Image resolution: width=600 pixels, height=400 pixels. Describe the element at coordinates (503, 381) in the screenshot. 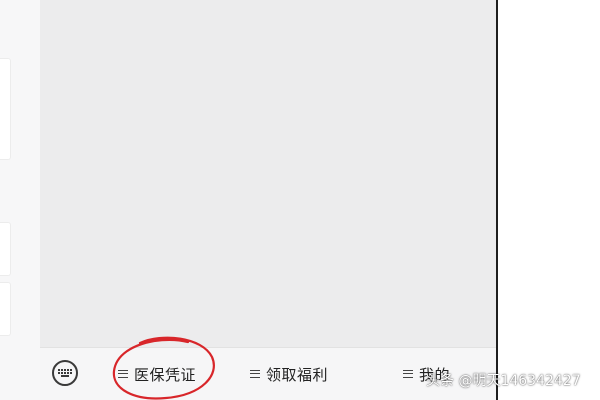

I see `watermark: 头条 @明天146342427` at that location.